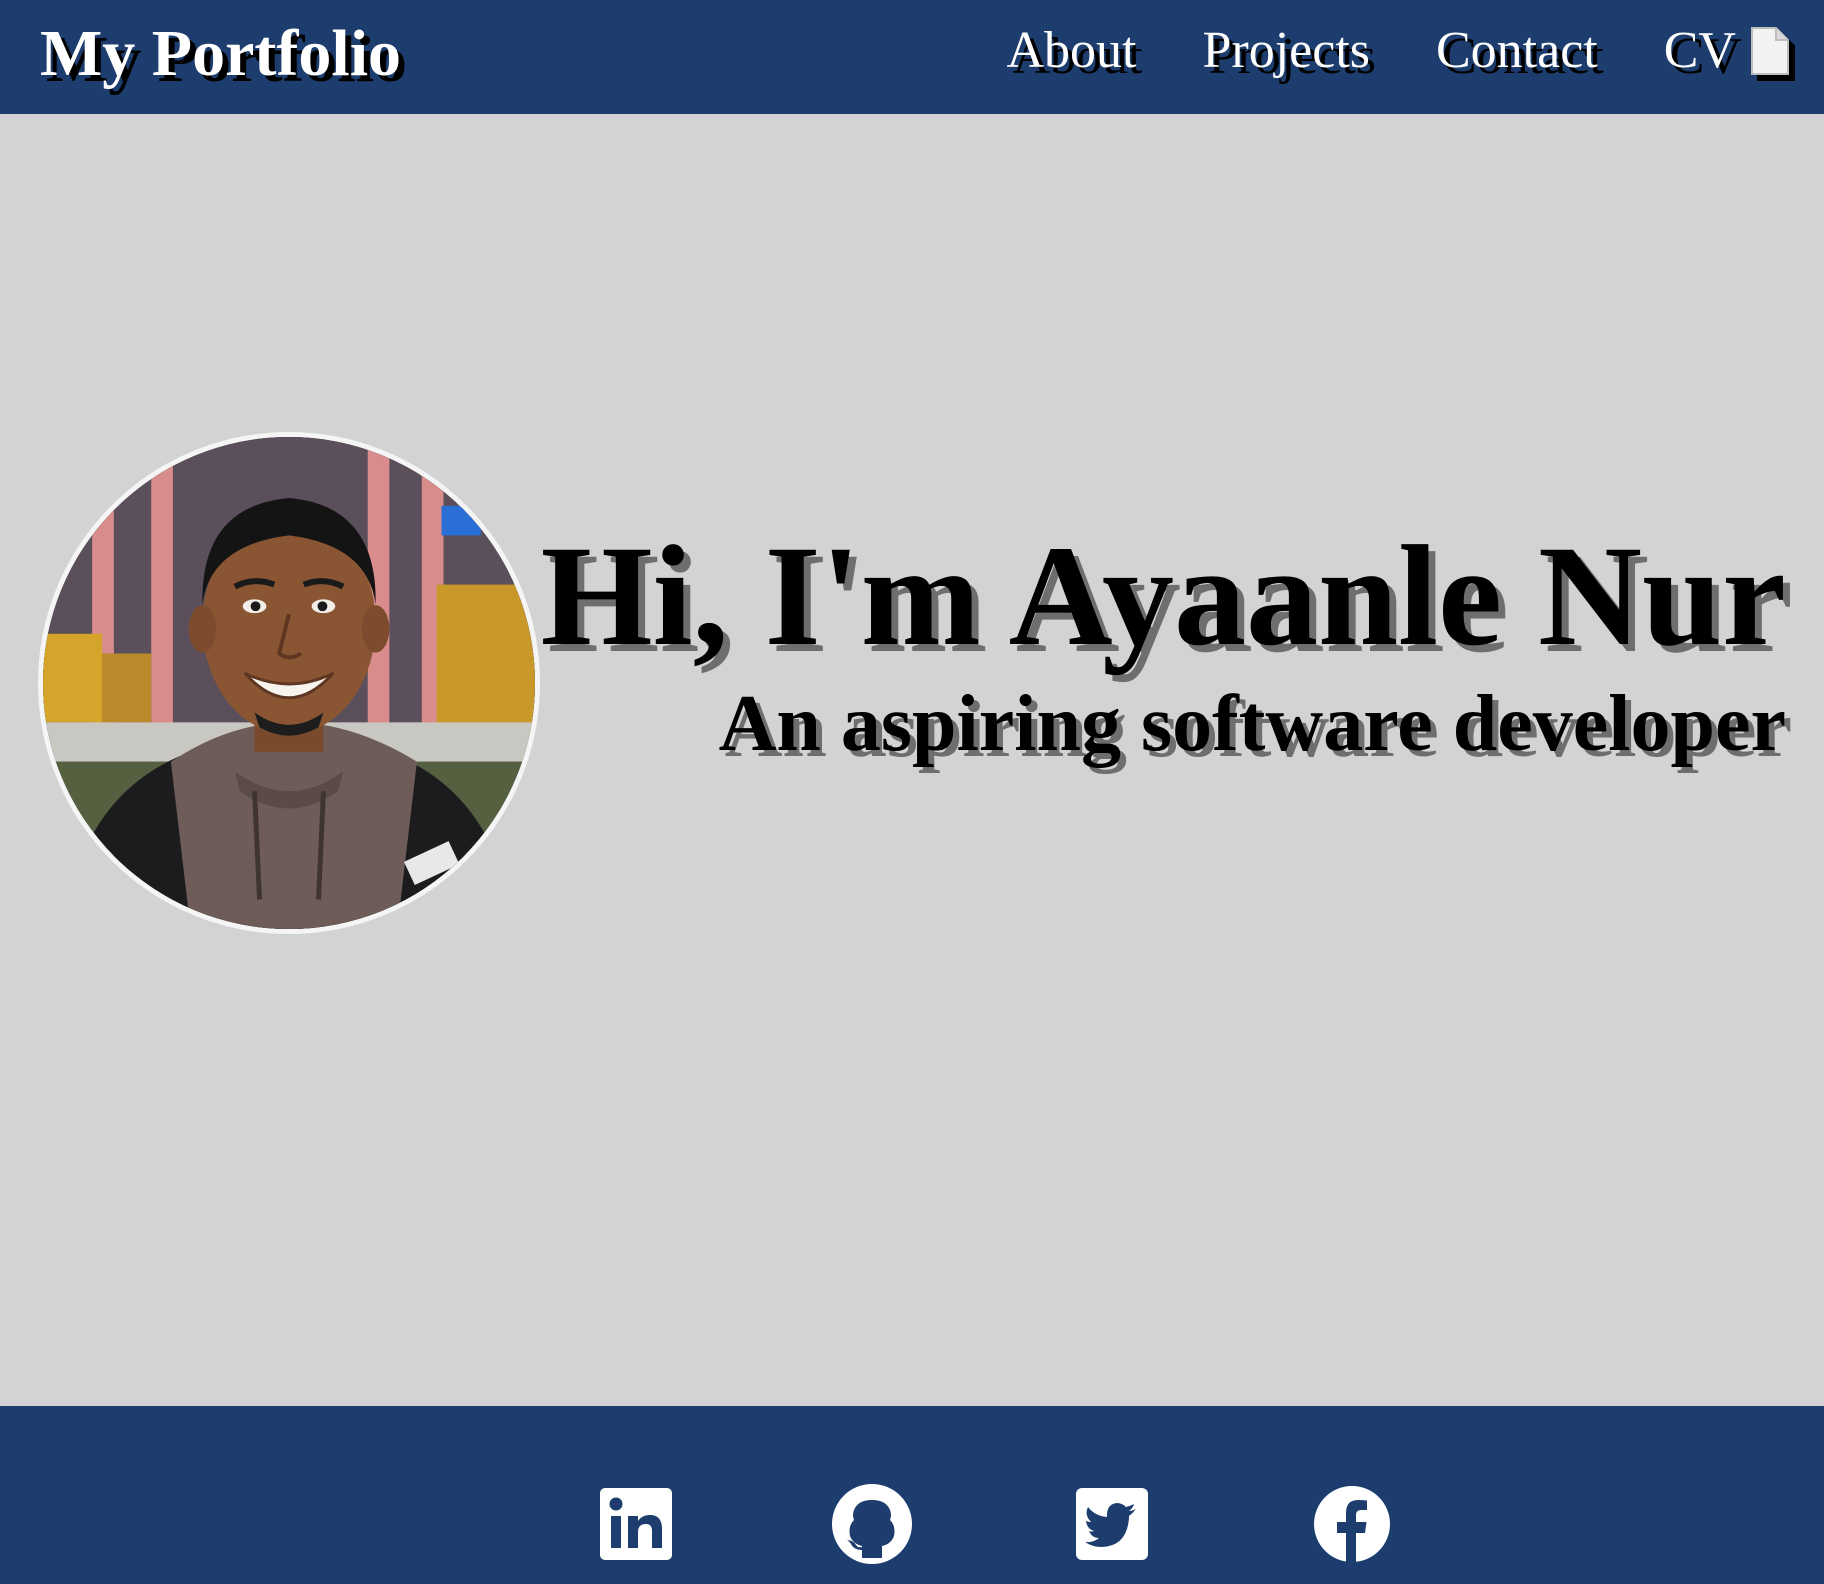 Image resolution: width=1824 pixels, height=1584 pixels. Describe the element at coordinates (1352, 1524) in the screenshot. I see `facebook-icon` at that location.